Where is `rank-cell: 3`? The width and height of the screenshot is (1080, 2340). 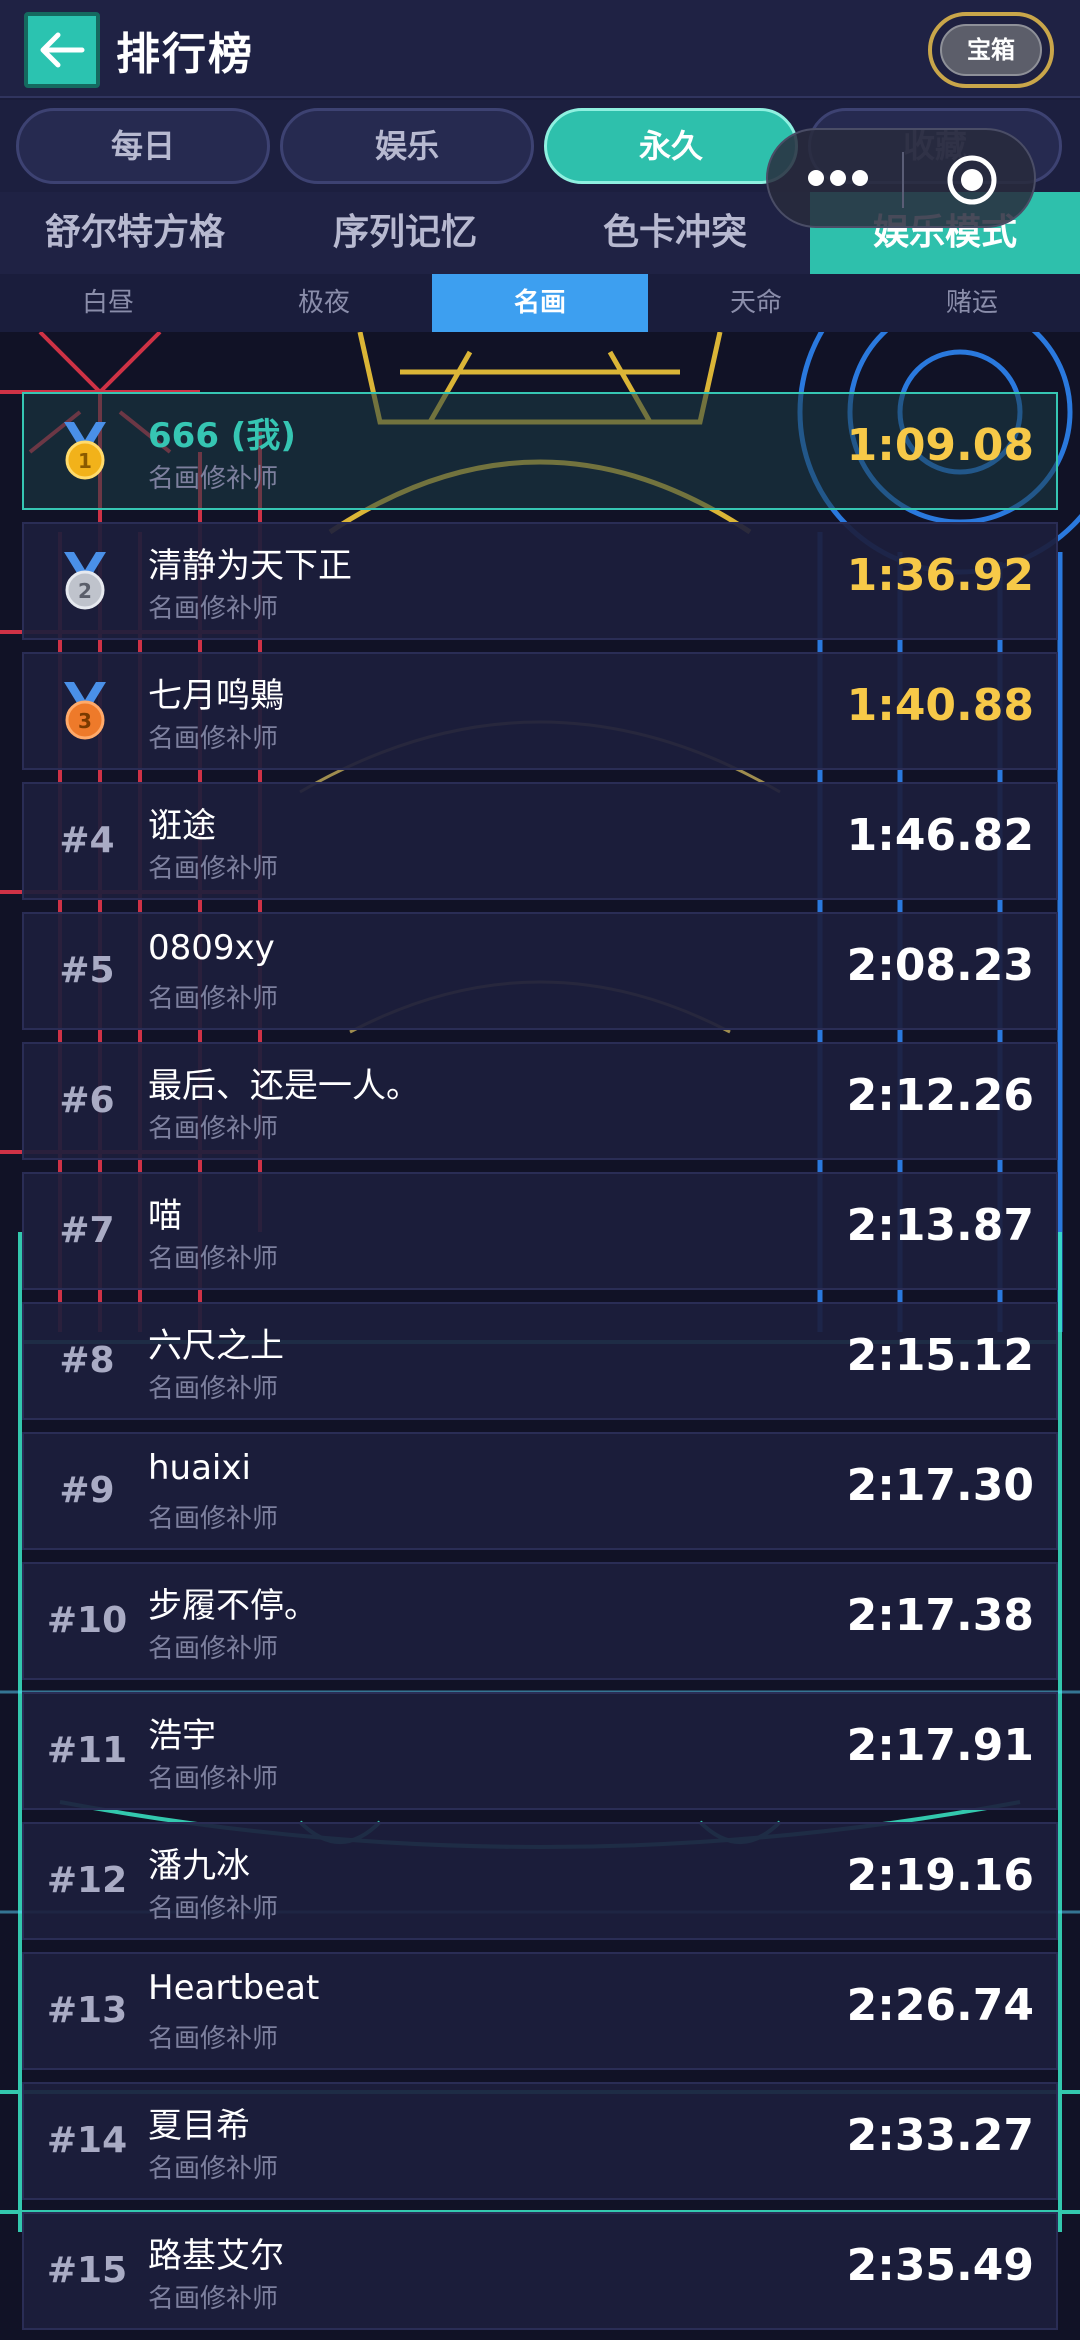 rank-cell: 3 is located at coordinates (87, 711).